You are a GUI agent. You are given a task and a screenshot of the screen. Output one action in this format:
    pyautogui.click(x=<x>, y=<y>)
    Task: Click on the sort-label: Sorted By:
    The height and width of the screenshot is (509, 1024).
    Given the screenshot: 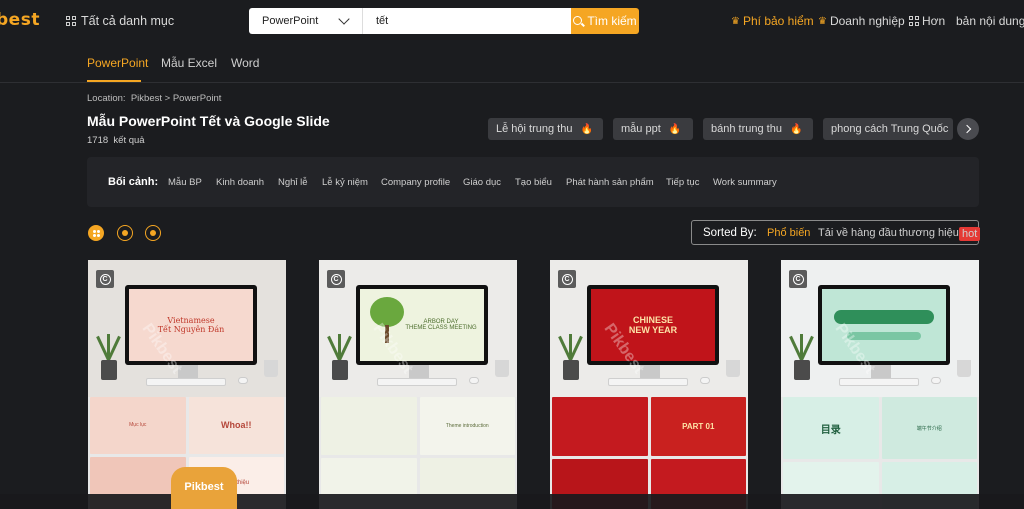 What is the action you would take?
    pyautogui.click(x=730, y=233)
    